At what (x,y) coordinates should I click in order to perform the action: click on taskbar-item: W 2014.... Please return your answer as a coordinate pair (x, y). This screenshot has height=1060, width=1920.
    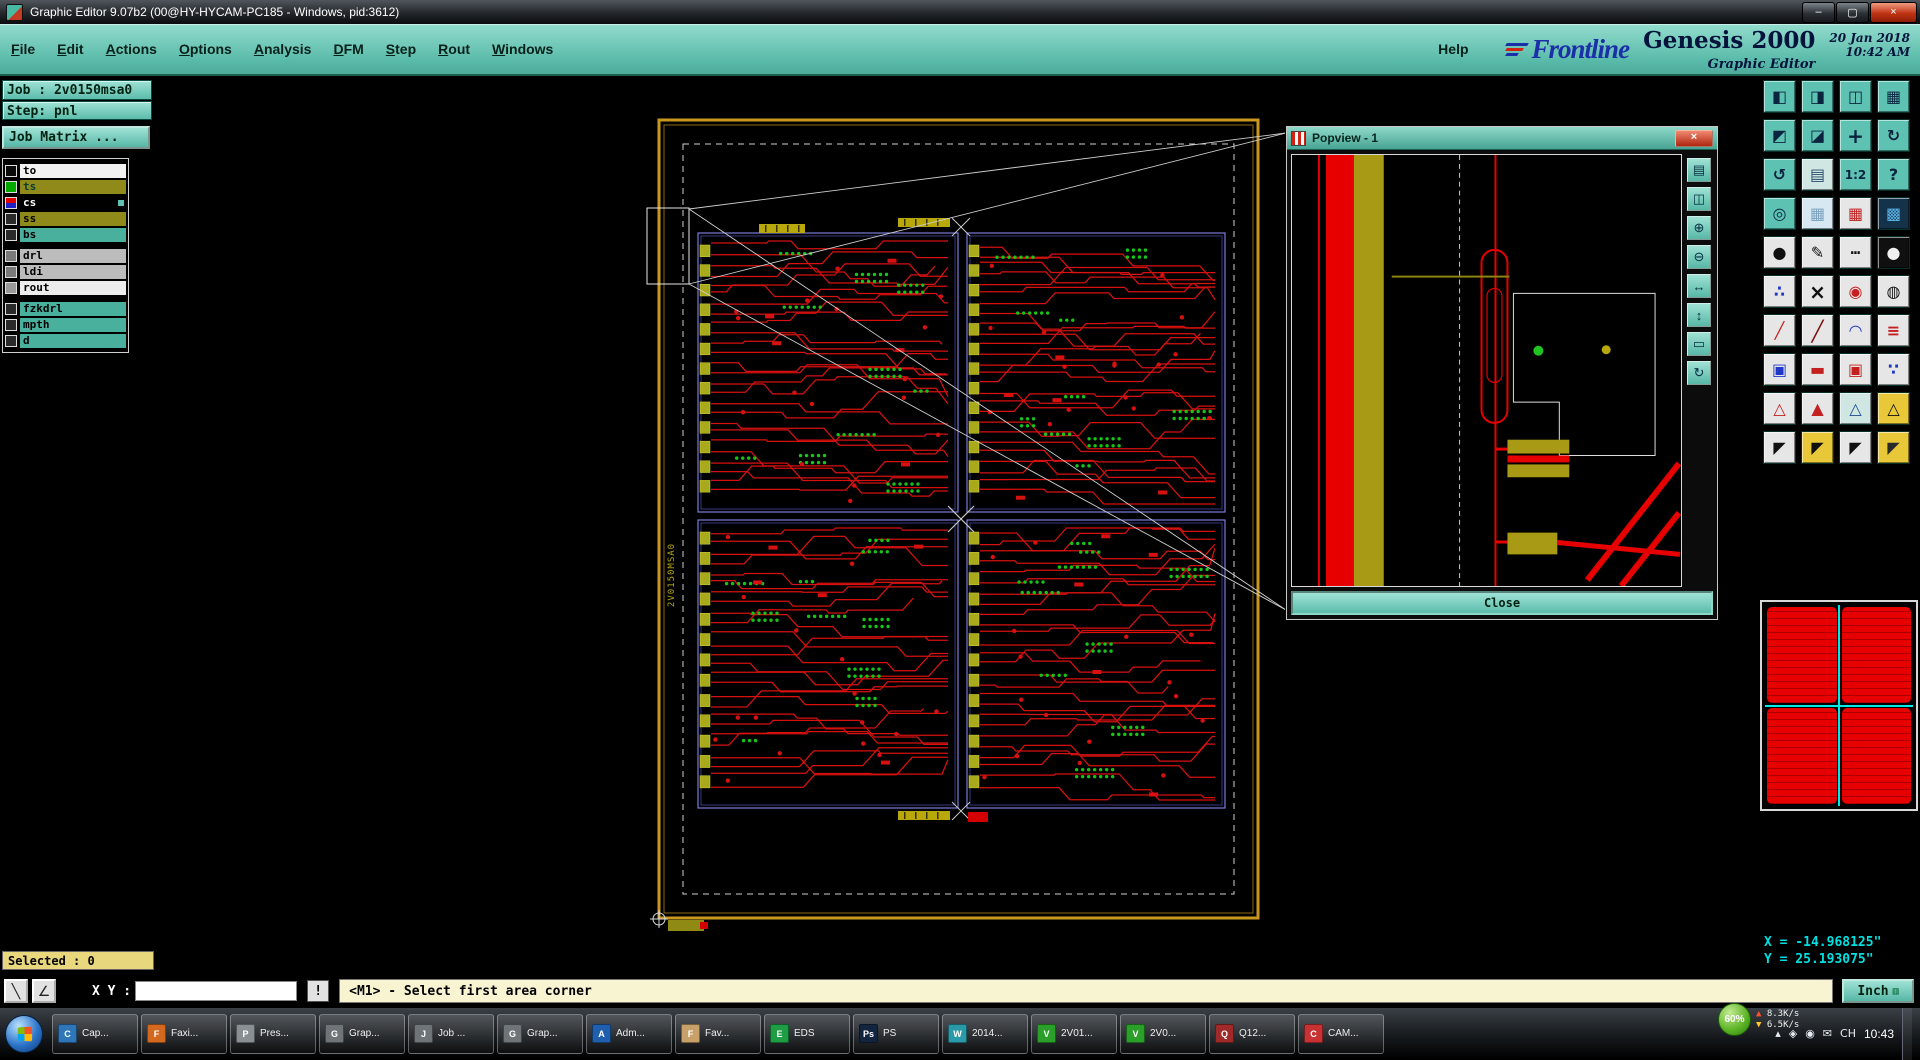
    Looking at the image, I should click on (985, 1033).